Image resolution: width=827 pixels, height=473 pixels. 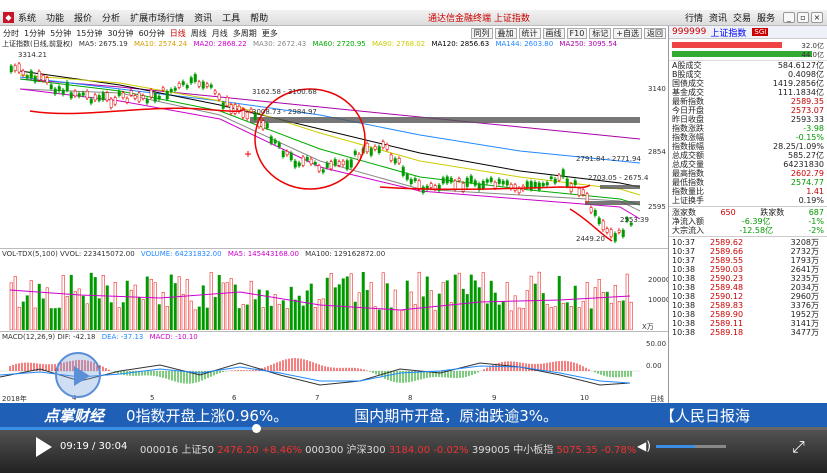 What do you see at coordinates (413, 428) in the screenshot?
I see `video-progress-bar` at bounding box center [413, 428].